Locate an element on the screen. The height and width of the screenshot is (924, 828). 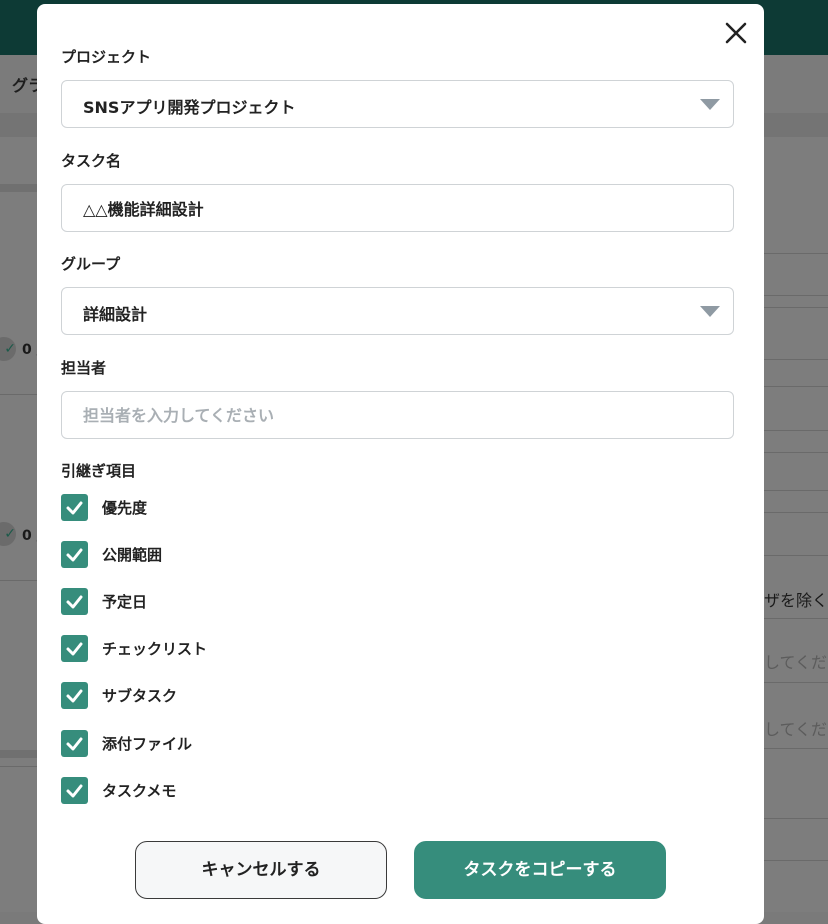
project-label: プロジェクト is located at coordinates (106, 57).